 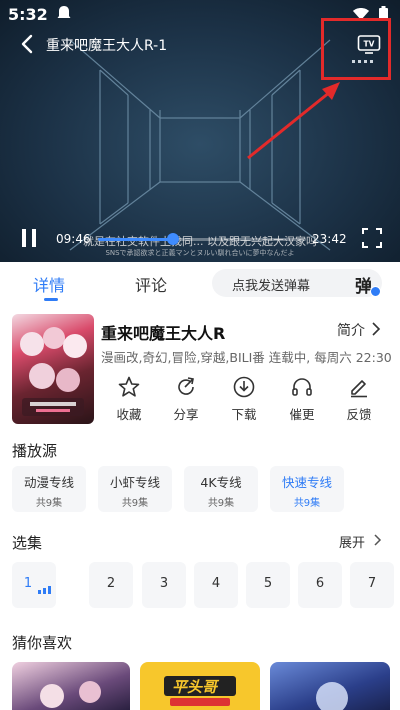 I want to click on episode-number: 6, so click(x=320, y=583).